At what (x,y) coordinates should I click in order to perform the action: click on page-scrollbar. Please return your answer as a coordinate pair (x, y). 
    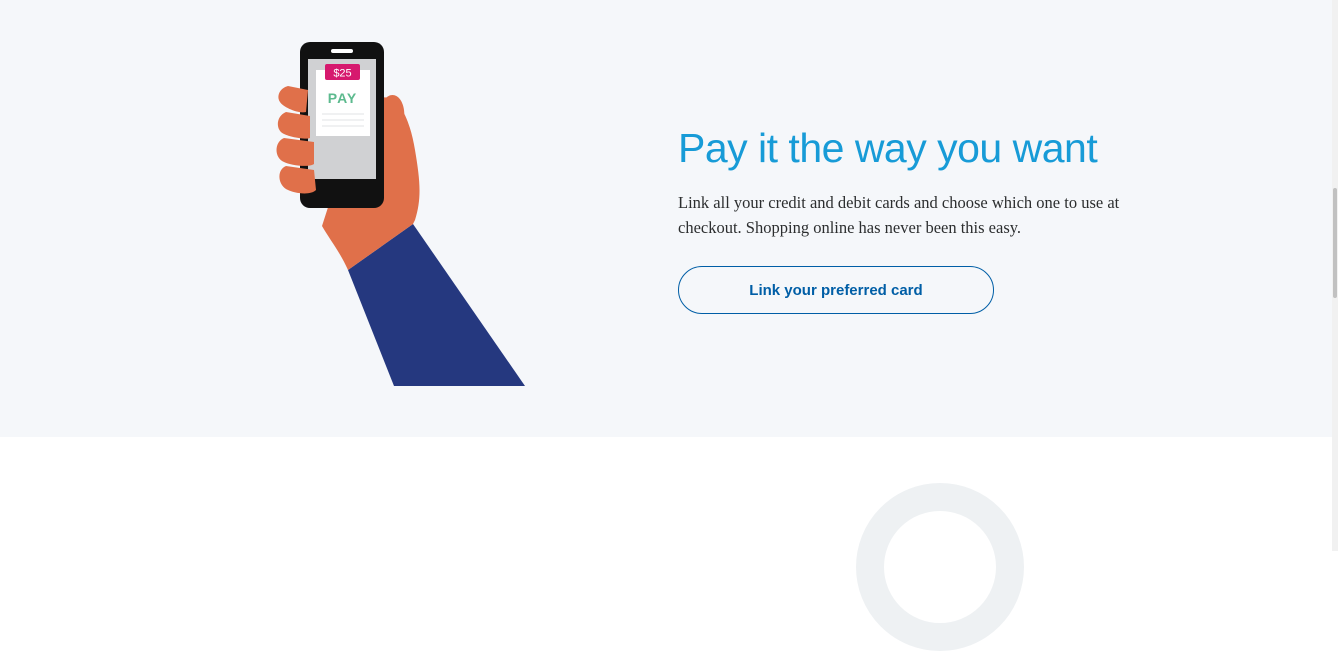
    Looking at the image, I should click on (1335, 275).